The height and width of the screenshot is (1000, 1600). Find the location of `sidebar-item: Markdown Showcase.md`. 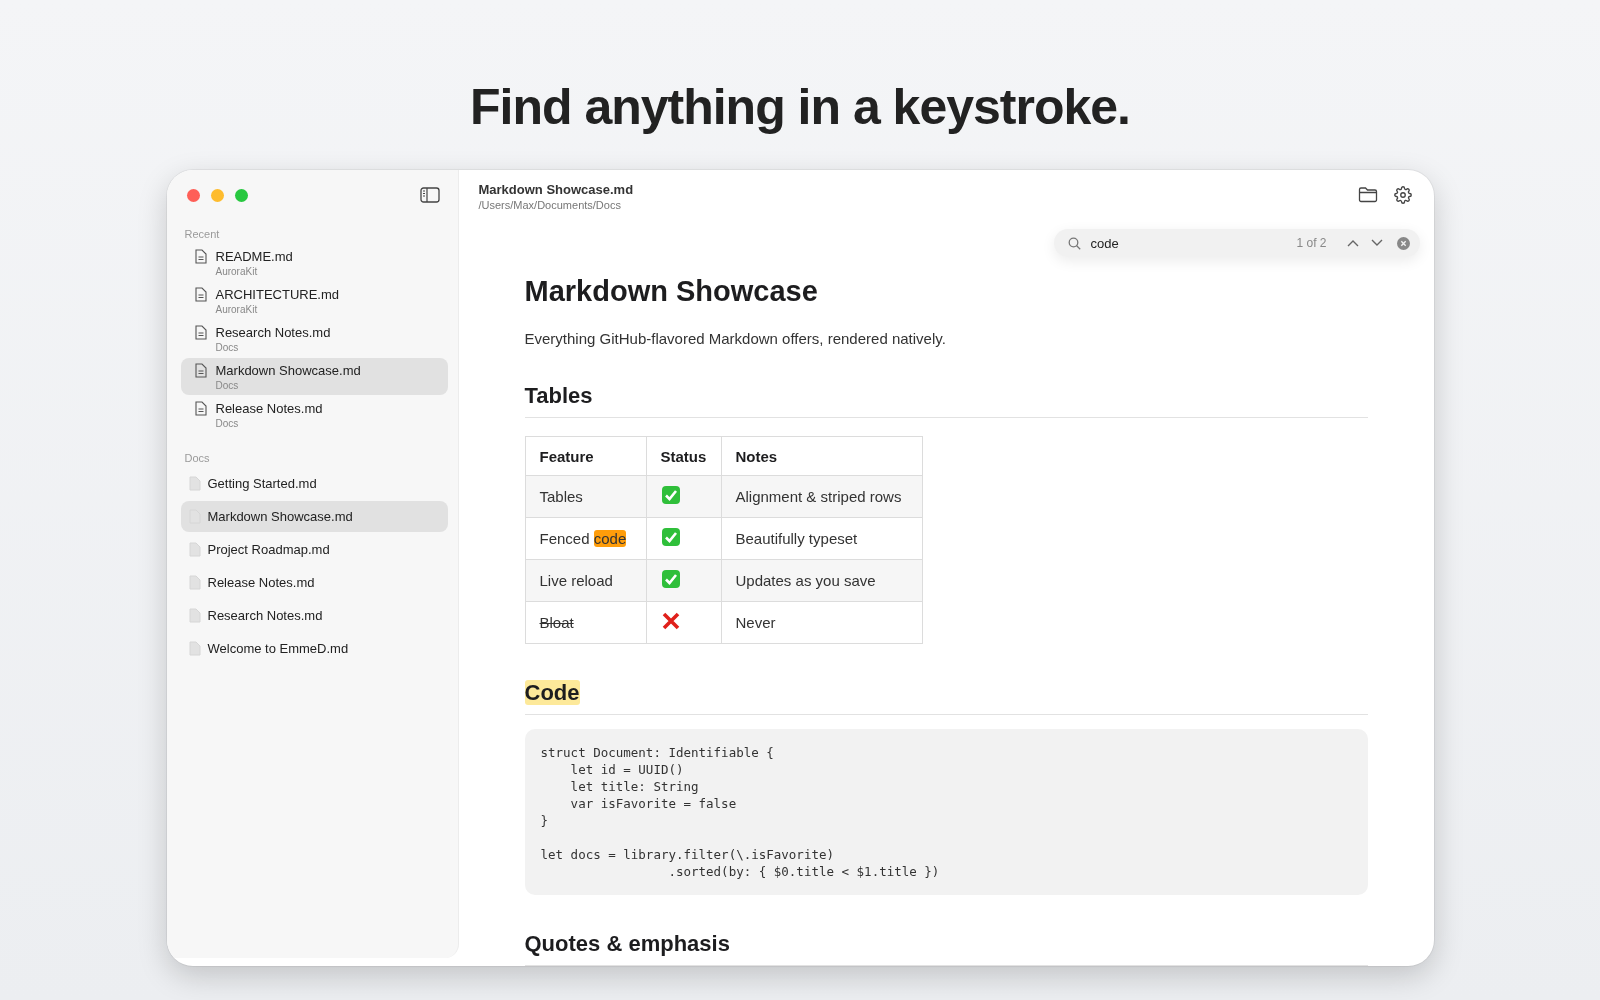

sidebar-item: Markdown Showcase.md is located at coordinates (314, 516).